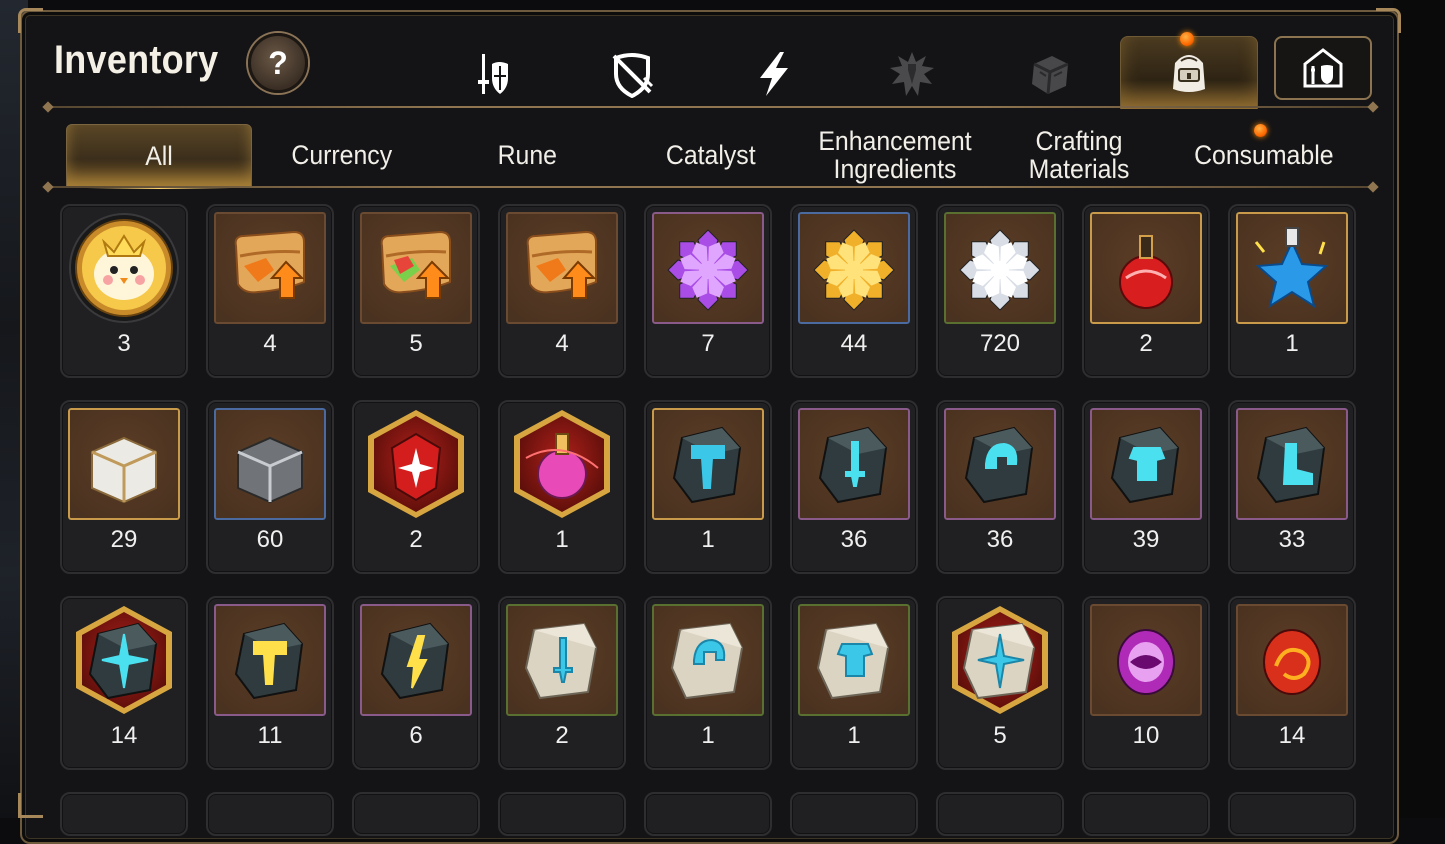  Describe the element at coordinates (774, 74) in the screenshot. I see `lightning-icon` at that location.